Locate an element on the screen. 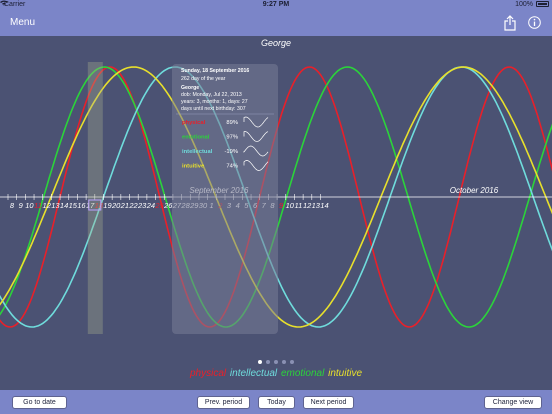 This screenshot has width=552, height=414. today-button: Today is located at coordinates (276, 402).